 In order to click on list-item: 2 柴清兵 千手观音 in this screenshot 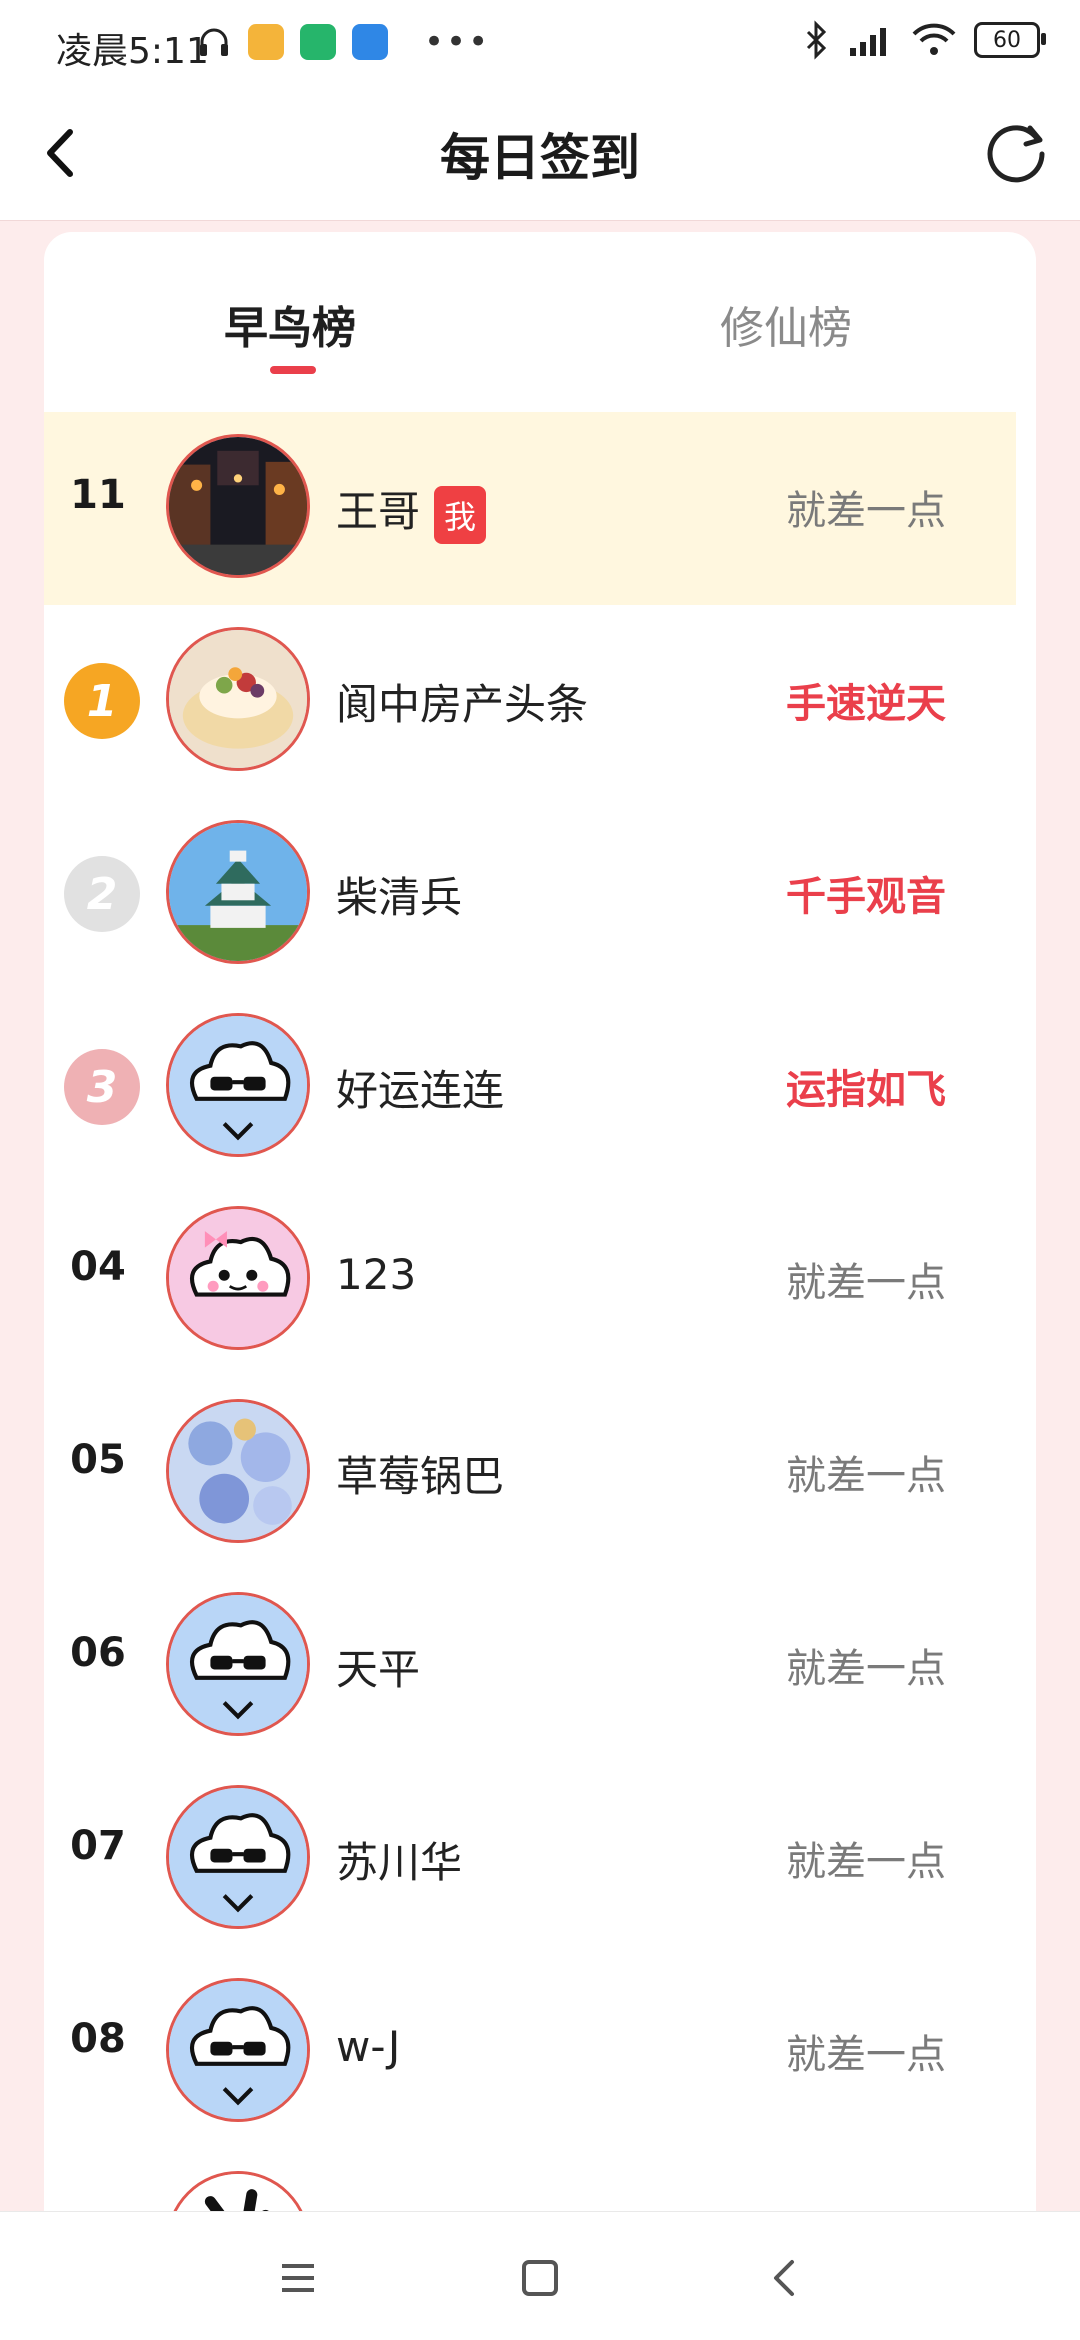, I will do `click(530, 894)`.